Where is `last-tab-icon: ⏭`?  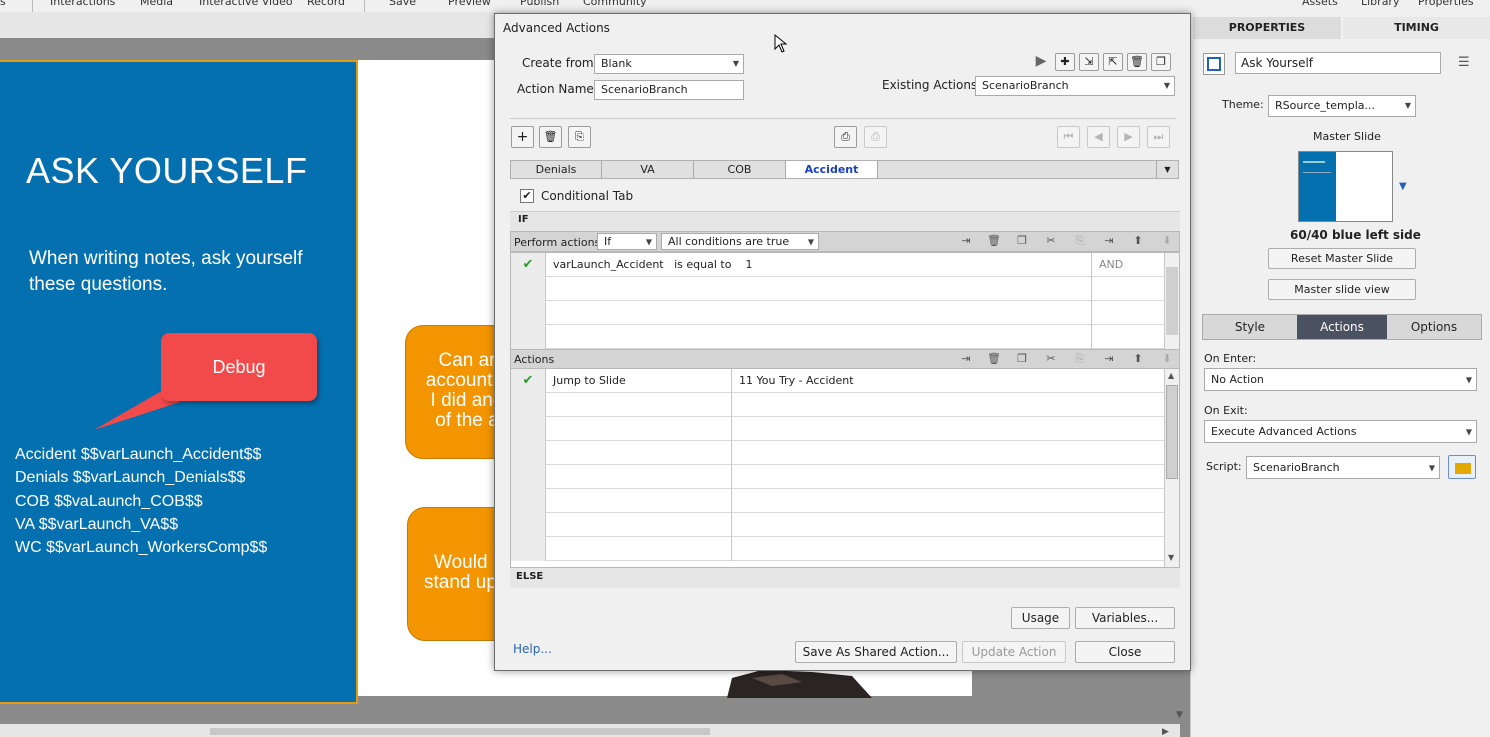 last-tab-icon: ⏭ is located at coordinates (1158, 137).